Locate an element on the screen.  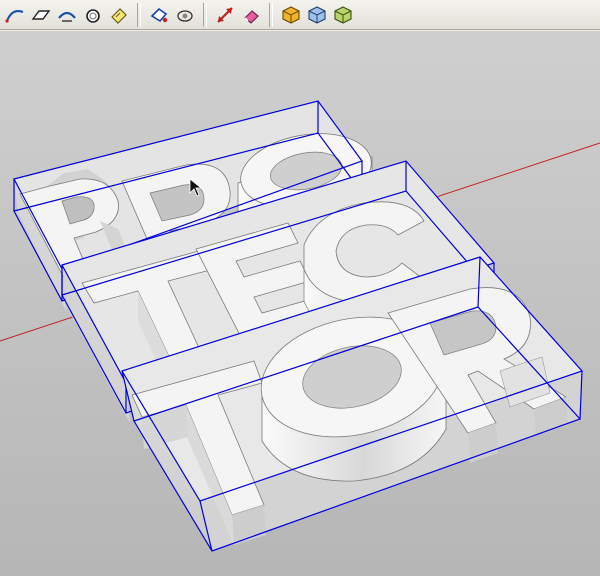
plane-button is located at coordinates (41, 15).